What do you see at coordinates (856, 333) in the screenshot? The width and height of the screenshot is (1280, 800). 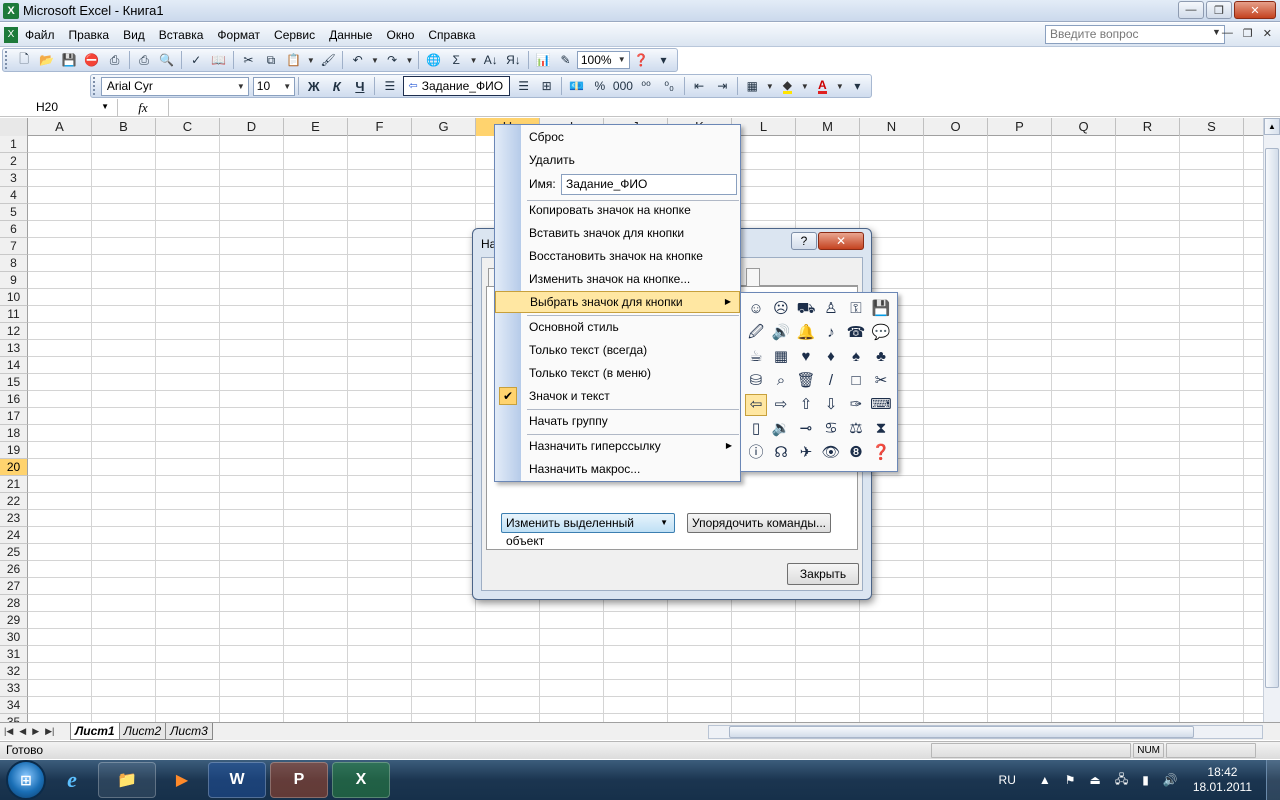 I see `palette-icon: ☎` at bounding box center [856, 333].